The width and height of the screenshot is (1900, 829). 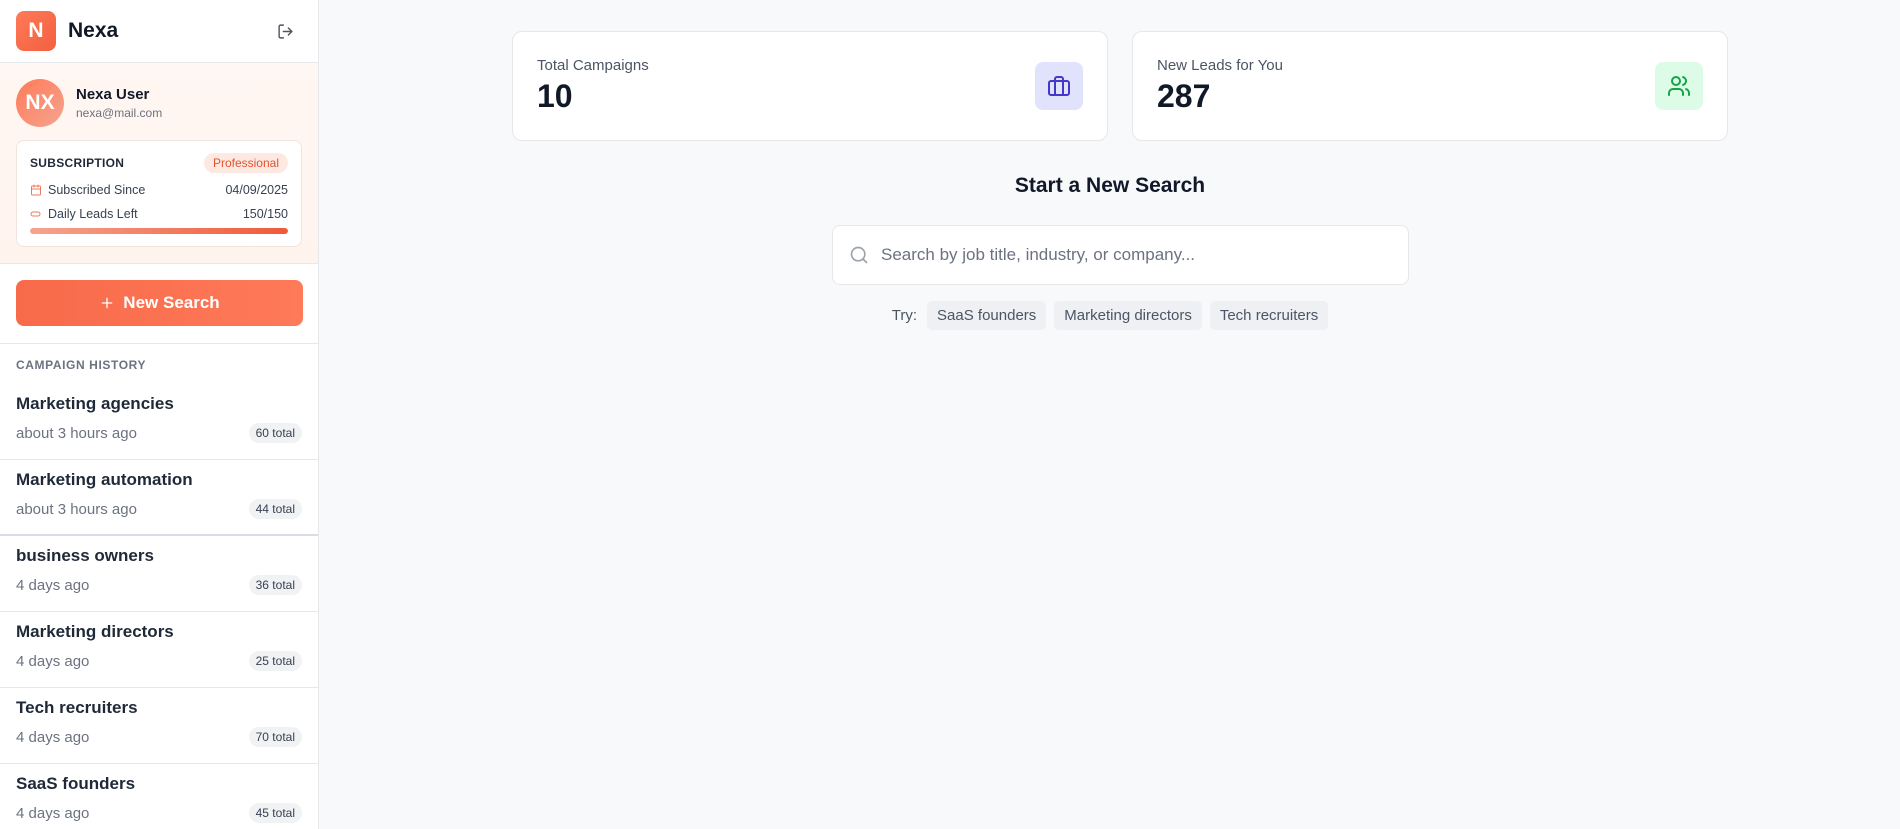 What do you see at coordinates (1110, 185) in the screenshot?
I see `search-title: Start a New Search` at bounding box center [1110, 185].